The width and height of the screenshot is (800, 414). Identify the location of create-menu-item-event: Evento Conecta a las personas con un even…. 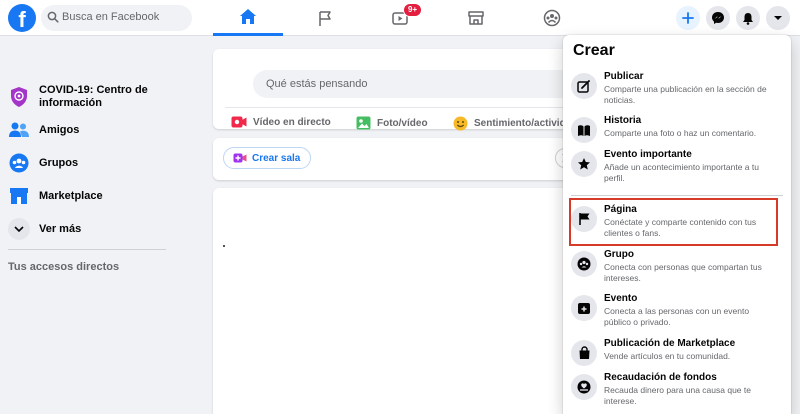
(677, 310).